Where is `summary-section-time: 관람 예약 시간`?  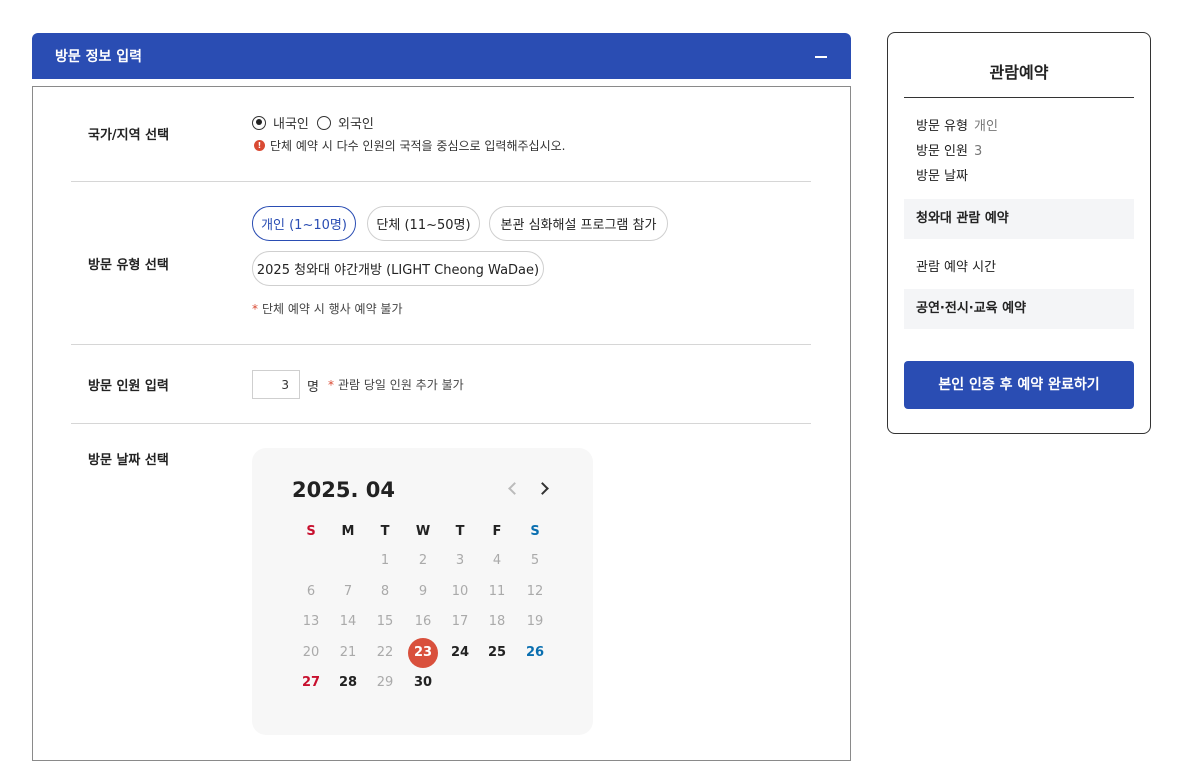 summary-section-time: 관람 예약 시간 is located at coordinates (956, 267).